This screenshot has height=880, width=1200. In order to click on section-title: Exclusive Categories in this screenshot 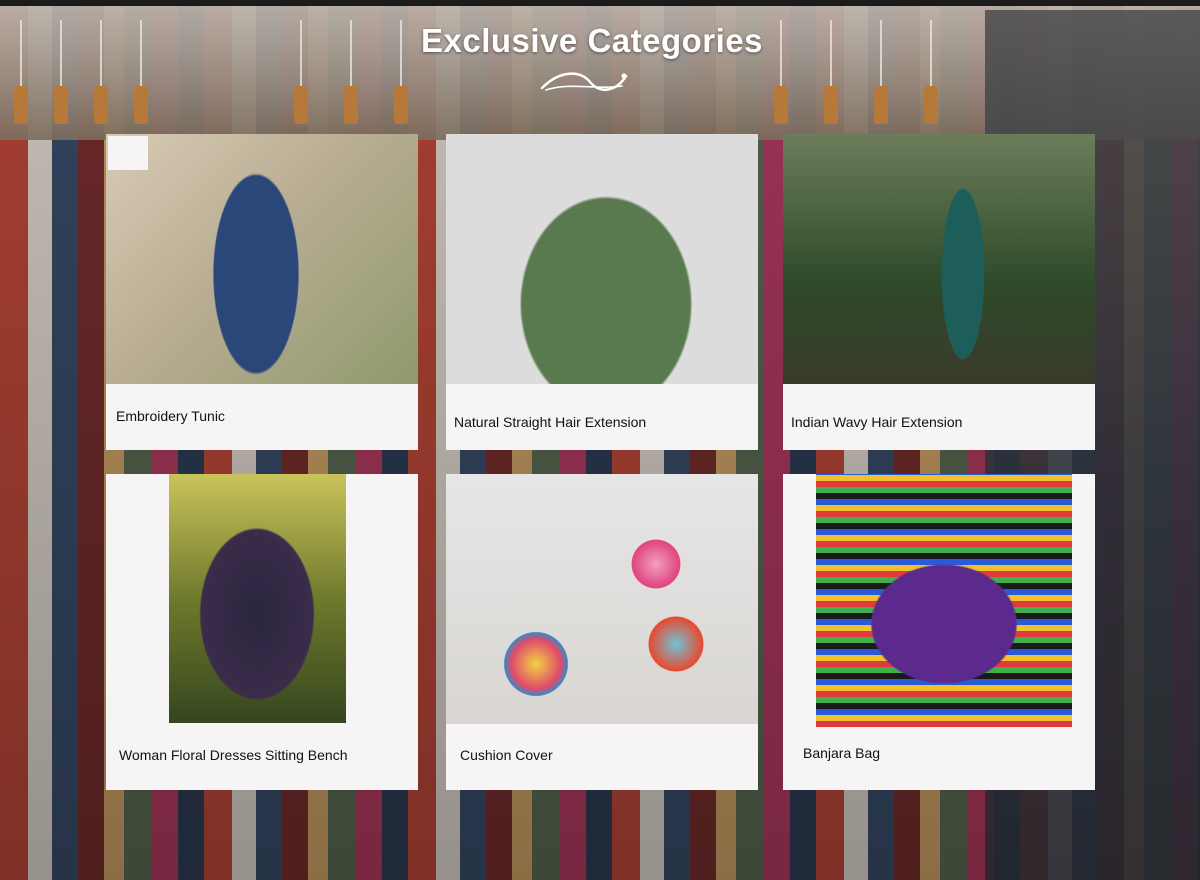, I will do `click(592, 40)`.